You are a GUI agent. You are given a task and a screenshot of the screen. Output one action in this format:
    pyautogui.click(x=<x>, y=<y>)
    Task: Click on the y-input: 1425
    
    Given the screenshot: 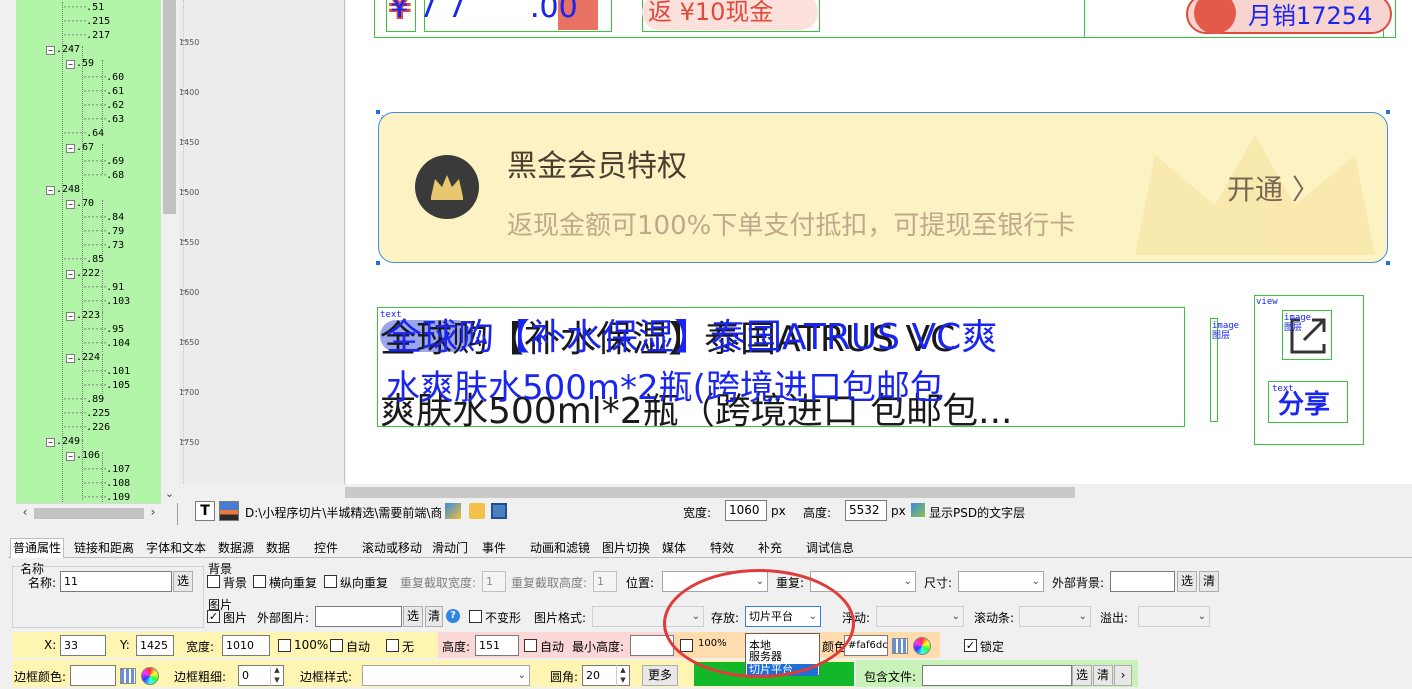 What is the action you would take?
    pyautogui.click(x=155, y=645)
    